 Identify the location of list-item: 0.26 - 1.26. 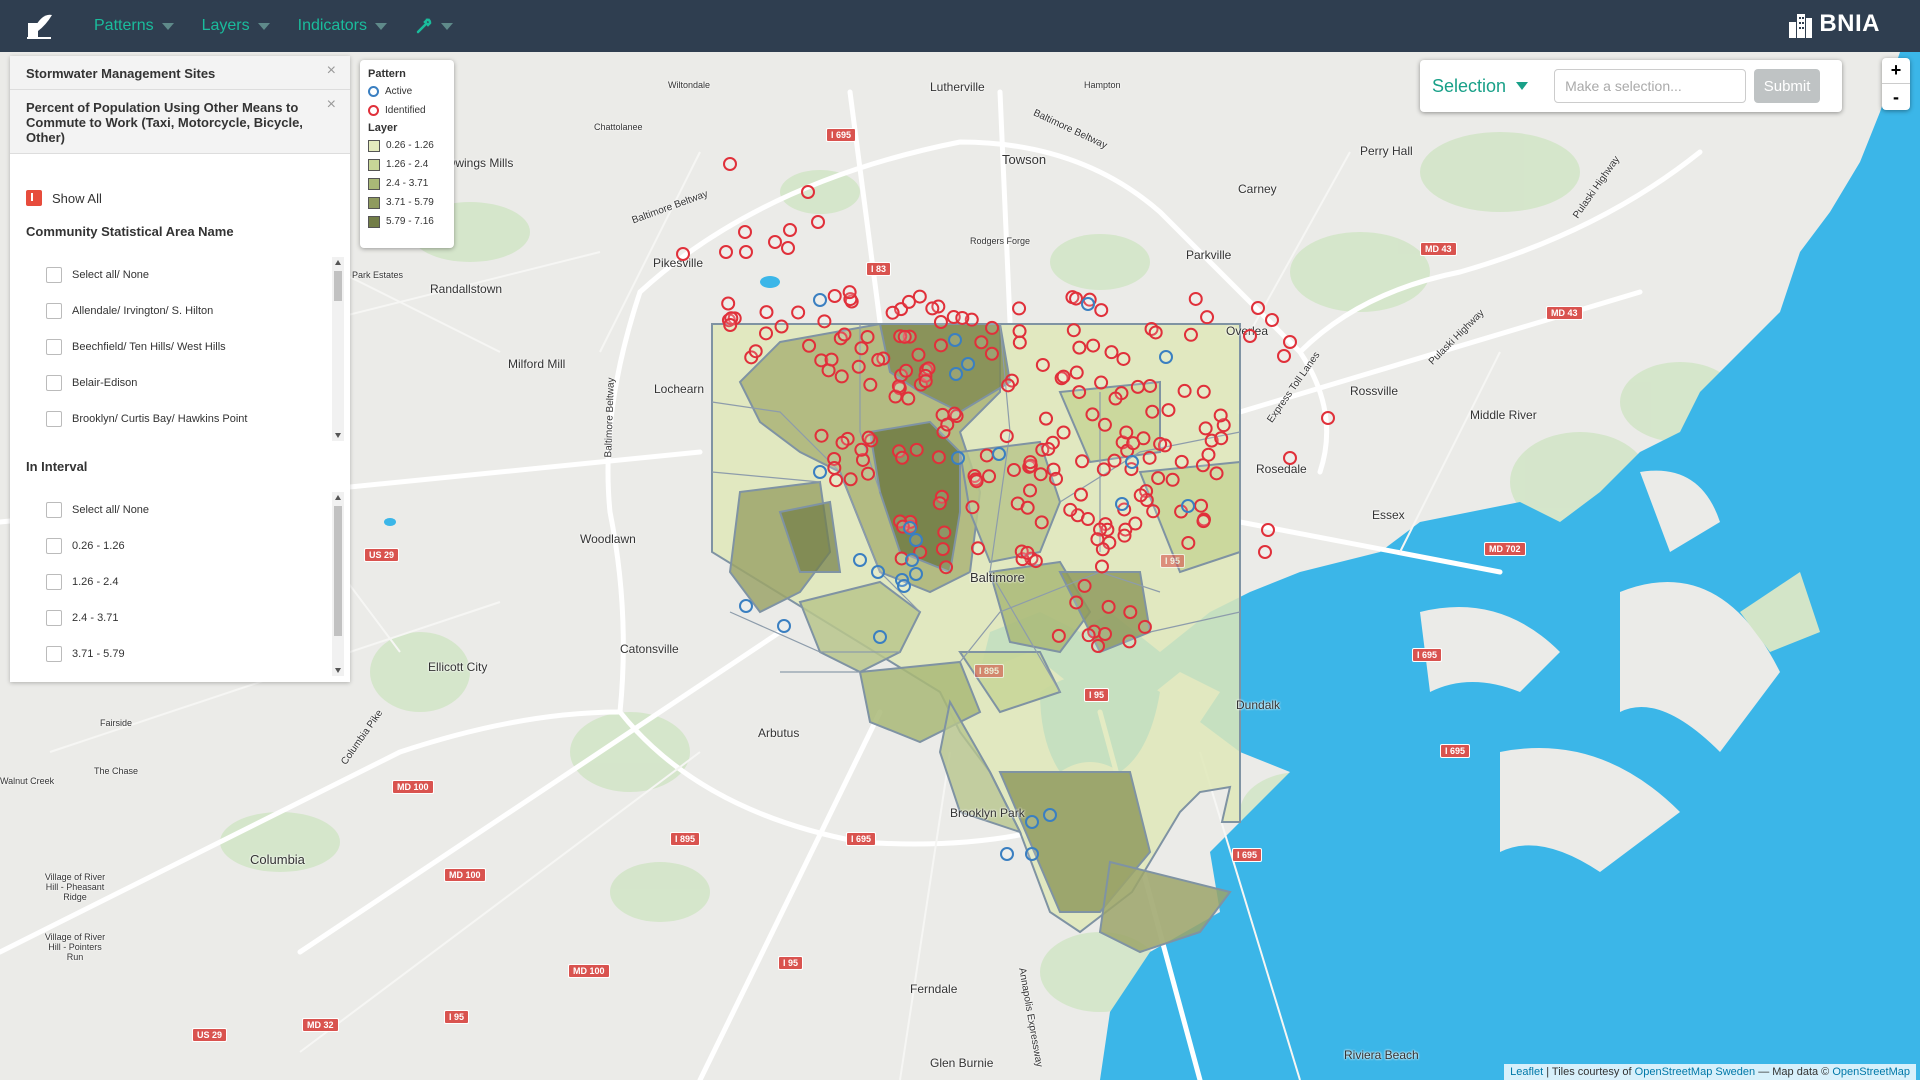
(185, 546).